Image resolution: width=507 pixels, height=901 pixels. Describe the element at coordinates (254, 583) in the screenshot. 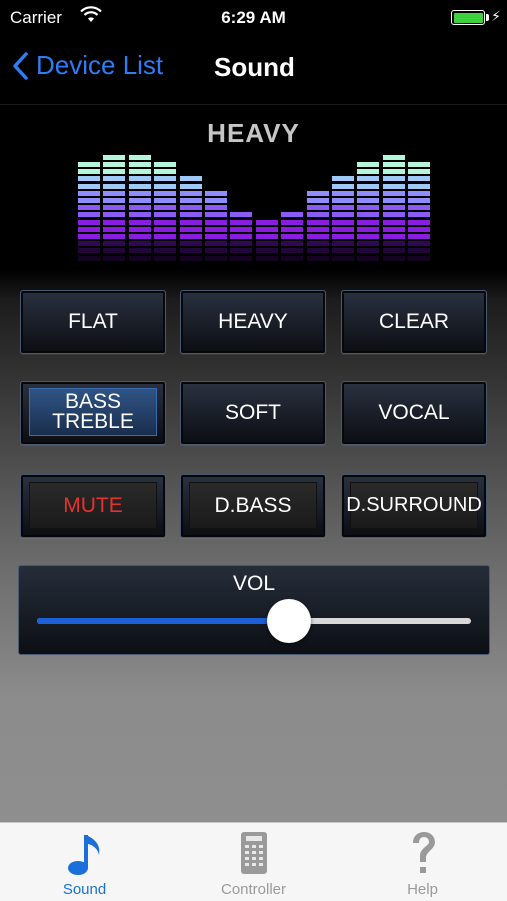

I see `volume-label: VOL` at that location.